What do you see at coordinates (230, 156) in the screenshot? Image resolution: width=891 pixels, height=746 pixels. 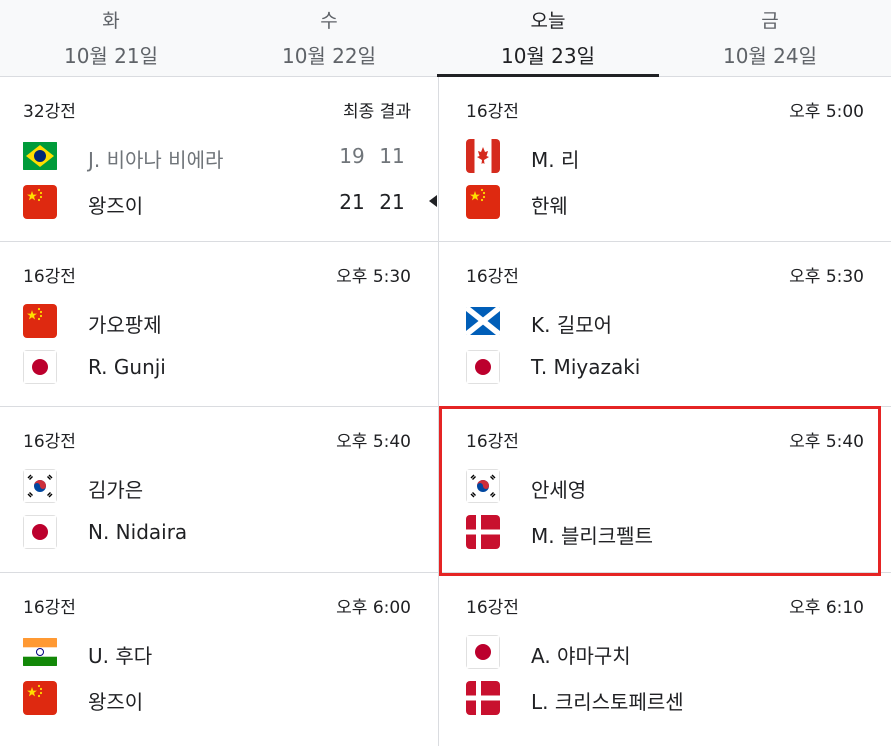 I see `player-row: J. 비아나 비에라 19 11` at bounding box center [230, 156].